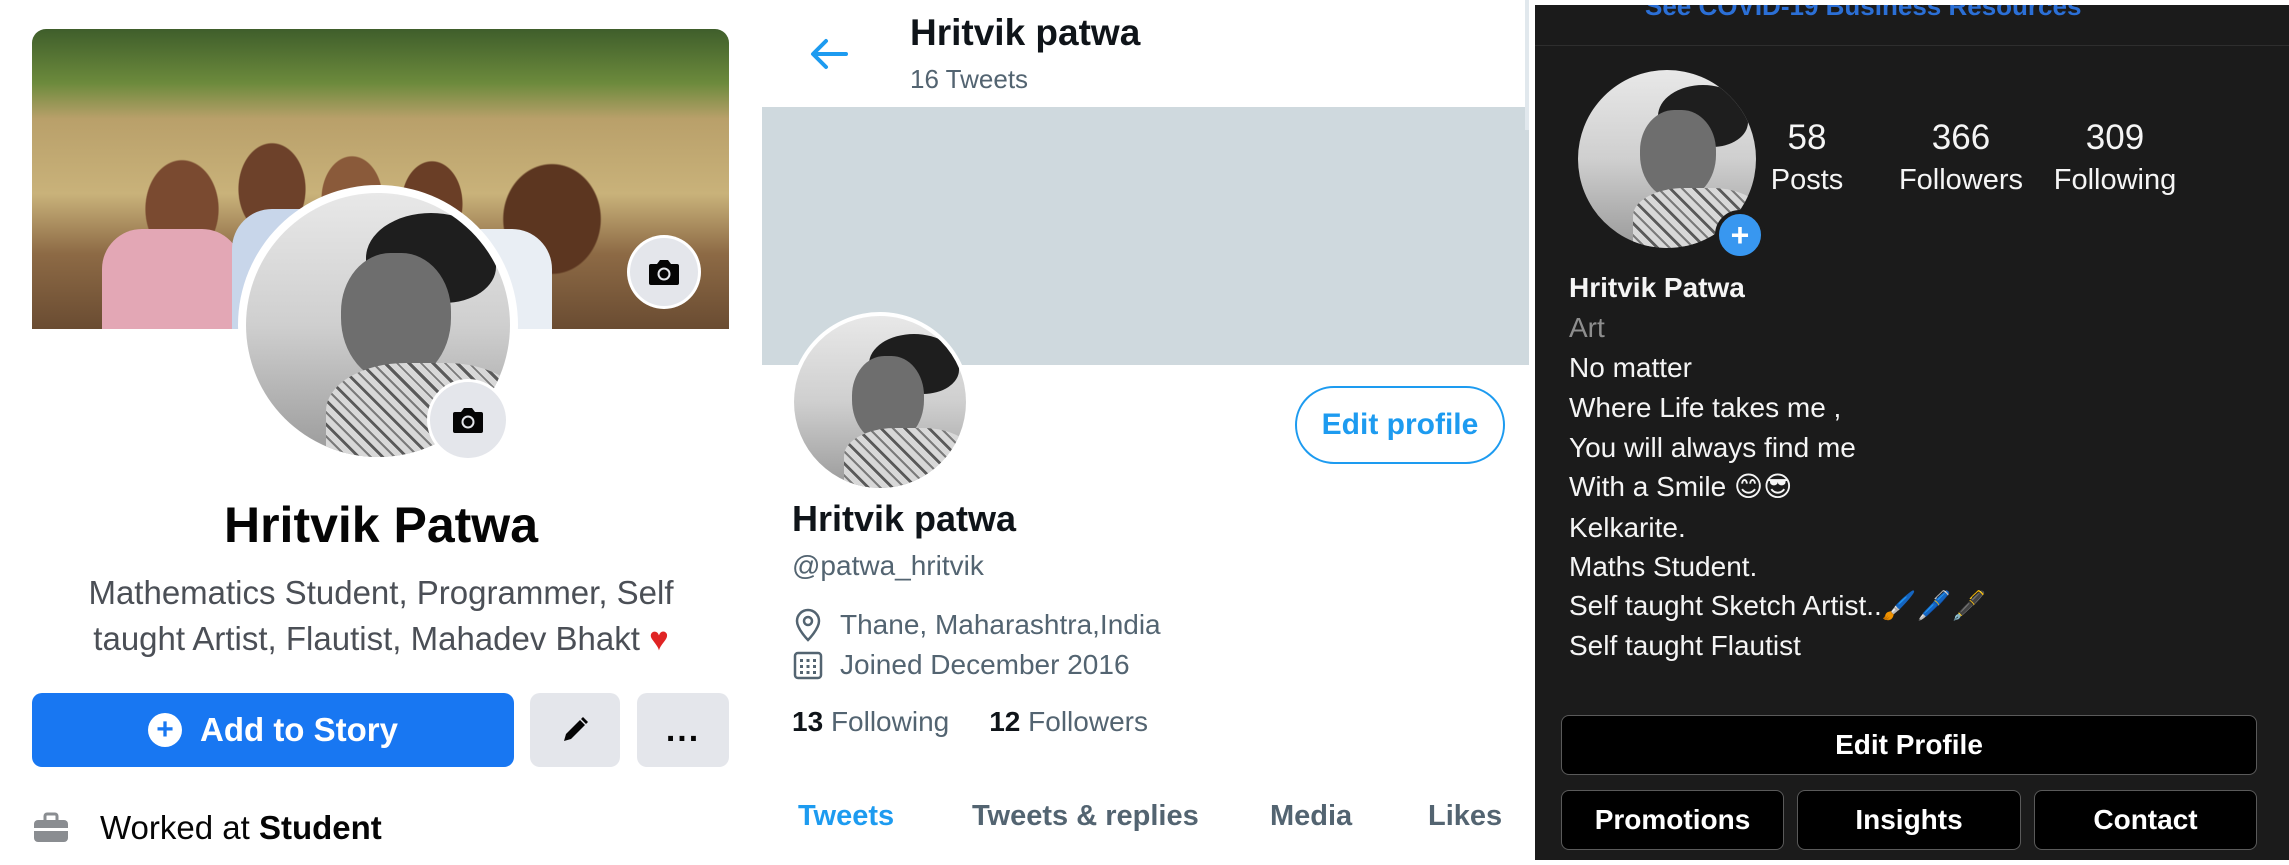  Describe the element at coordinates (1085, 816) in the screenshot. I see `tab-tweets-and-replies: Tweets & replies` at that location.